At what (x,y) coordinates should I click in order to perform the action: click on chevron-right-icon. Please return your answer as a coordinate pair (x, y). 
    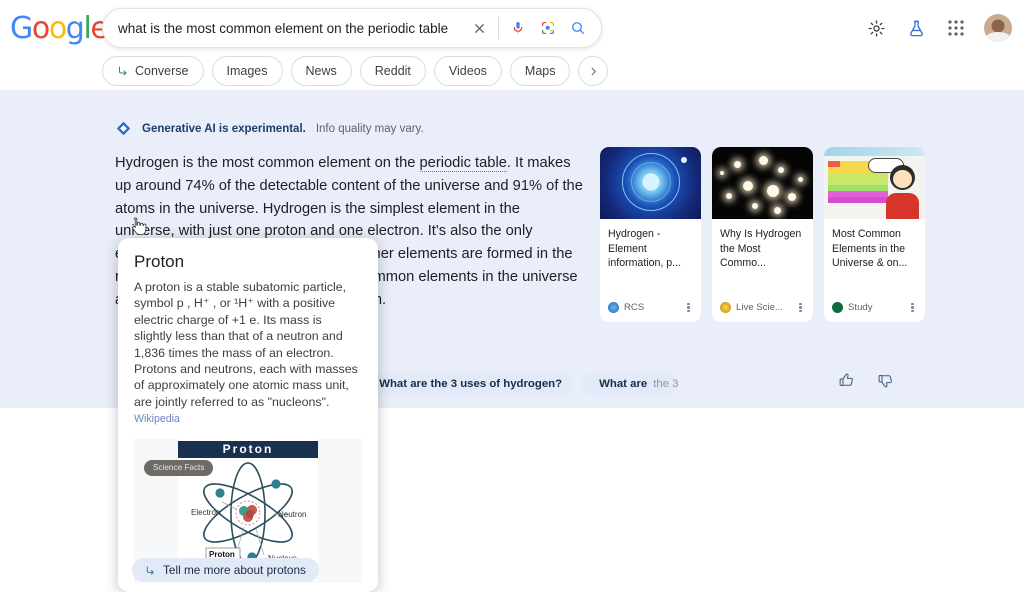
    Looking at the image, I should click on (593, 71).